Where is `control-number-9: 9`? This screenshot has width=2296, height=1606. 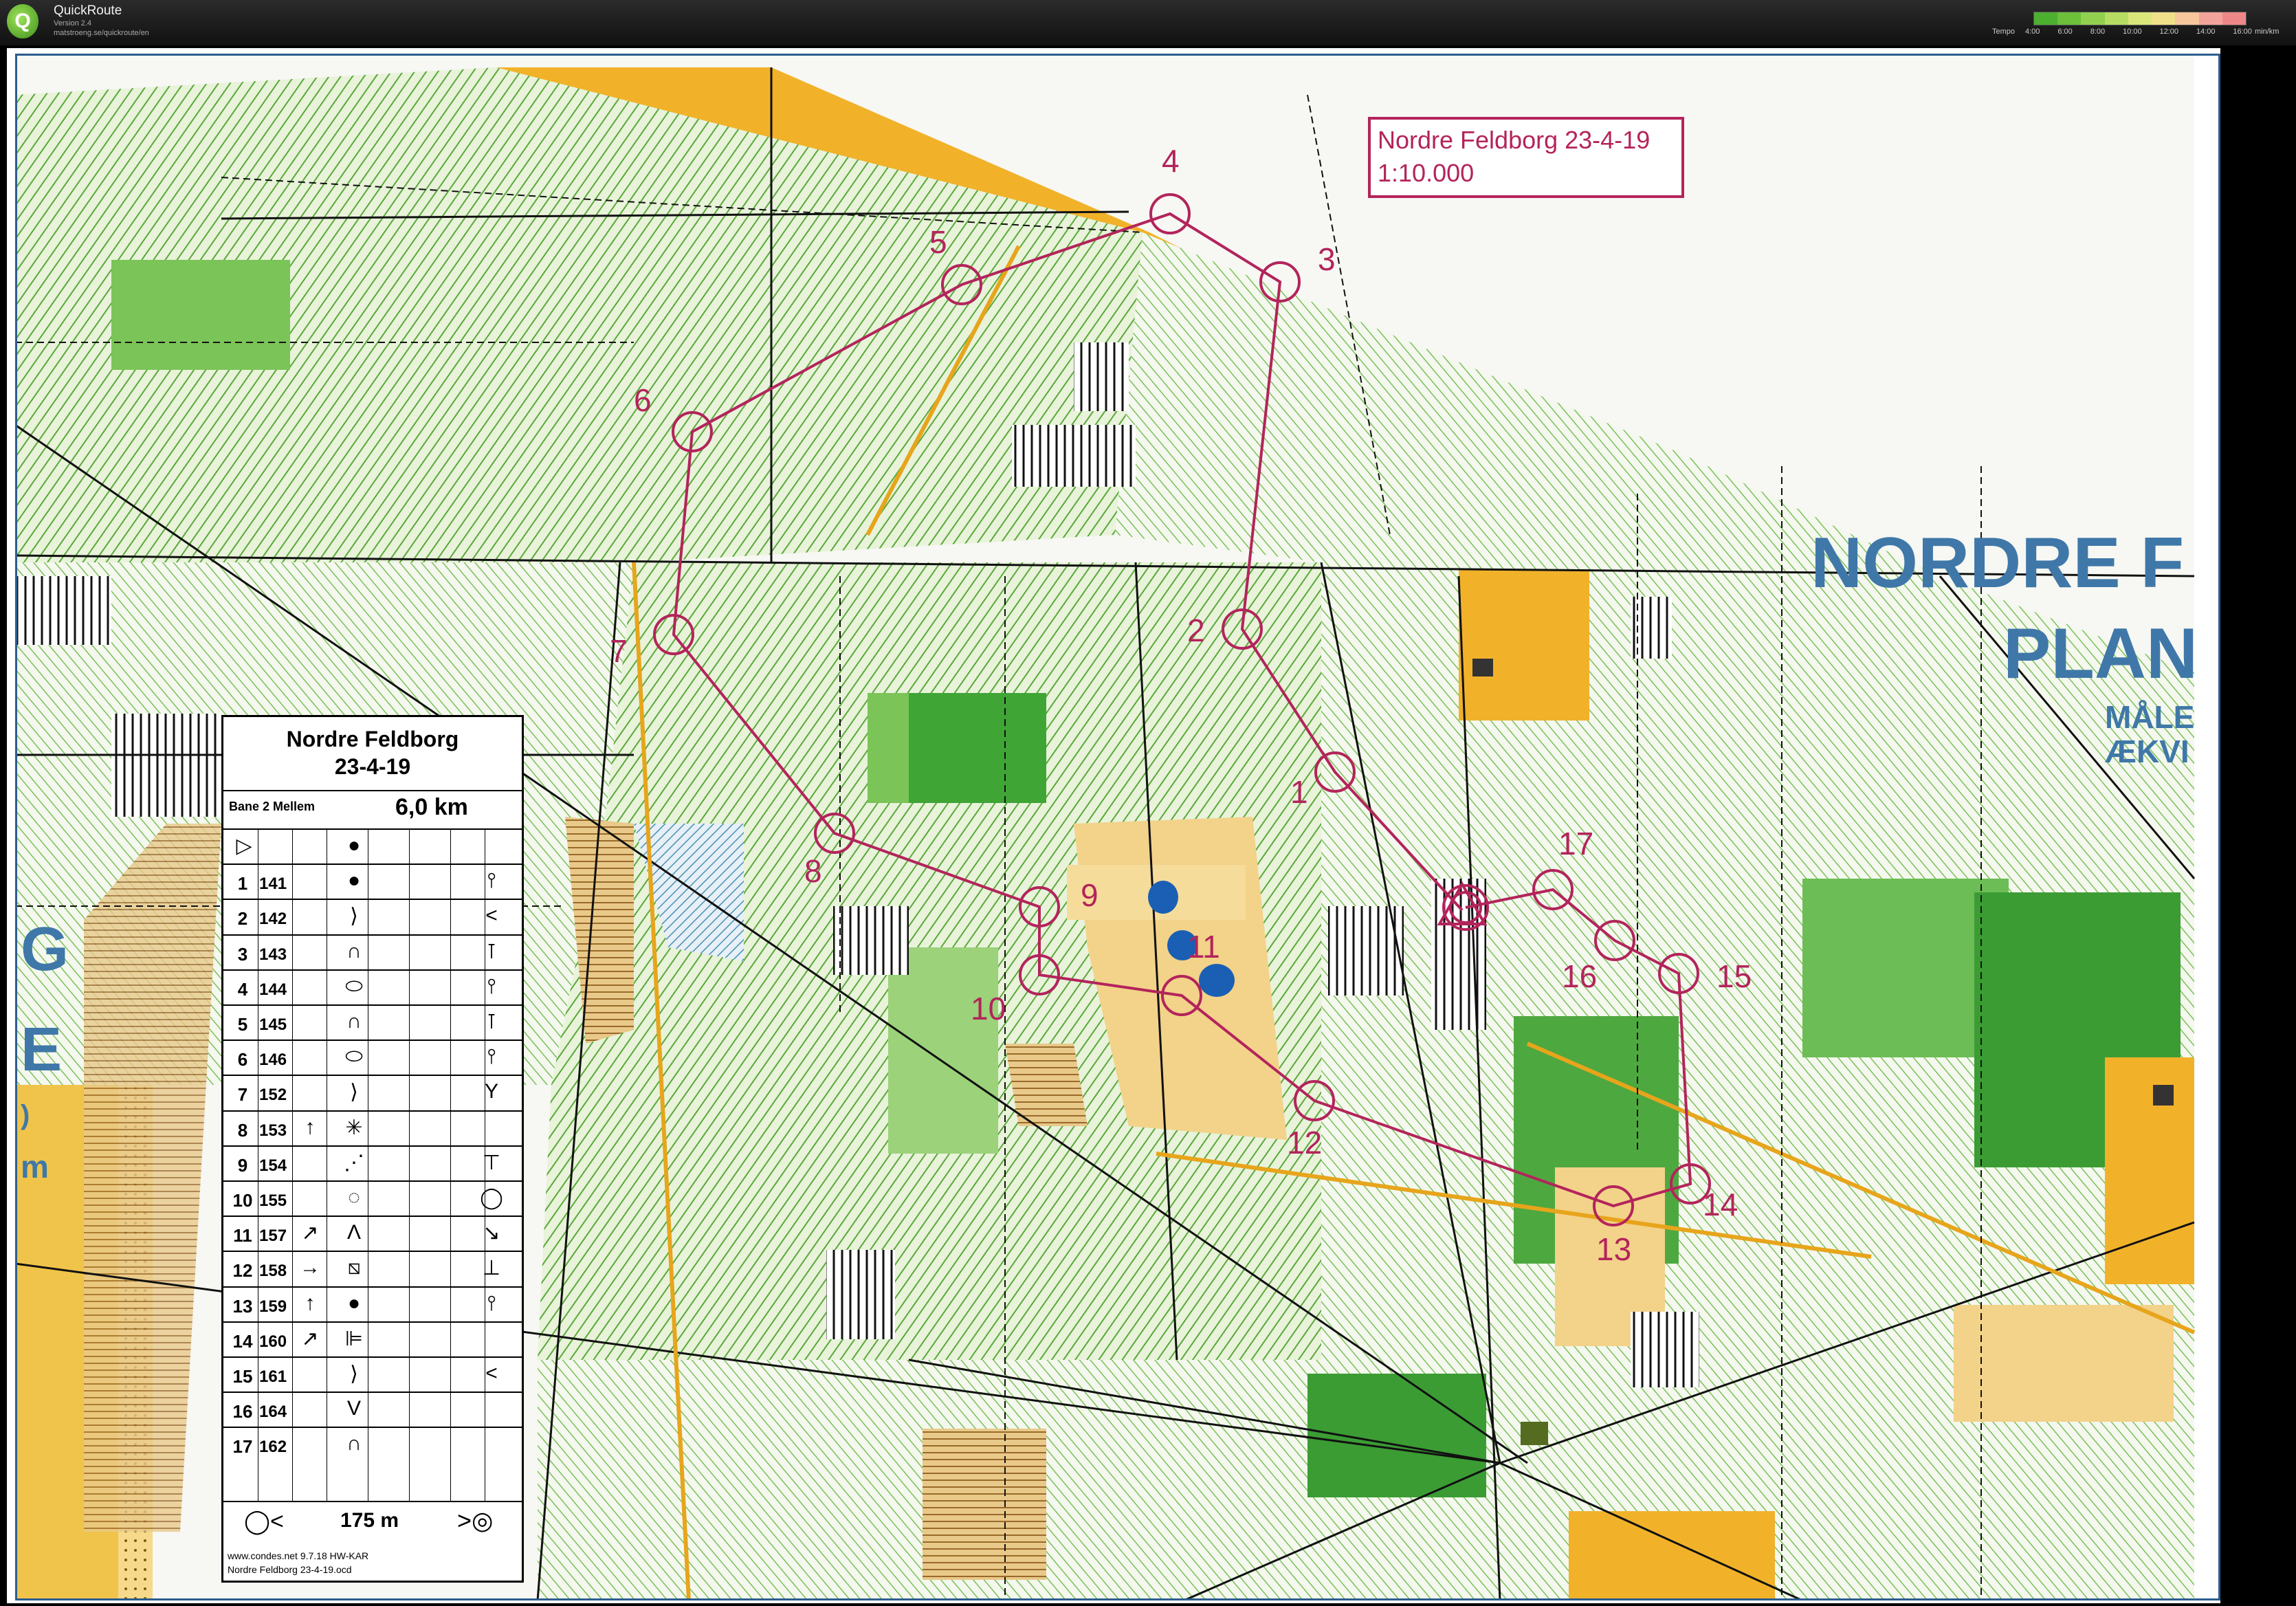 control-number-9: 9 is located at coordinates (1090, 895).